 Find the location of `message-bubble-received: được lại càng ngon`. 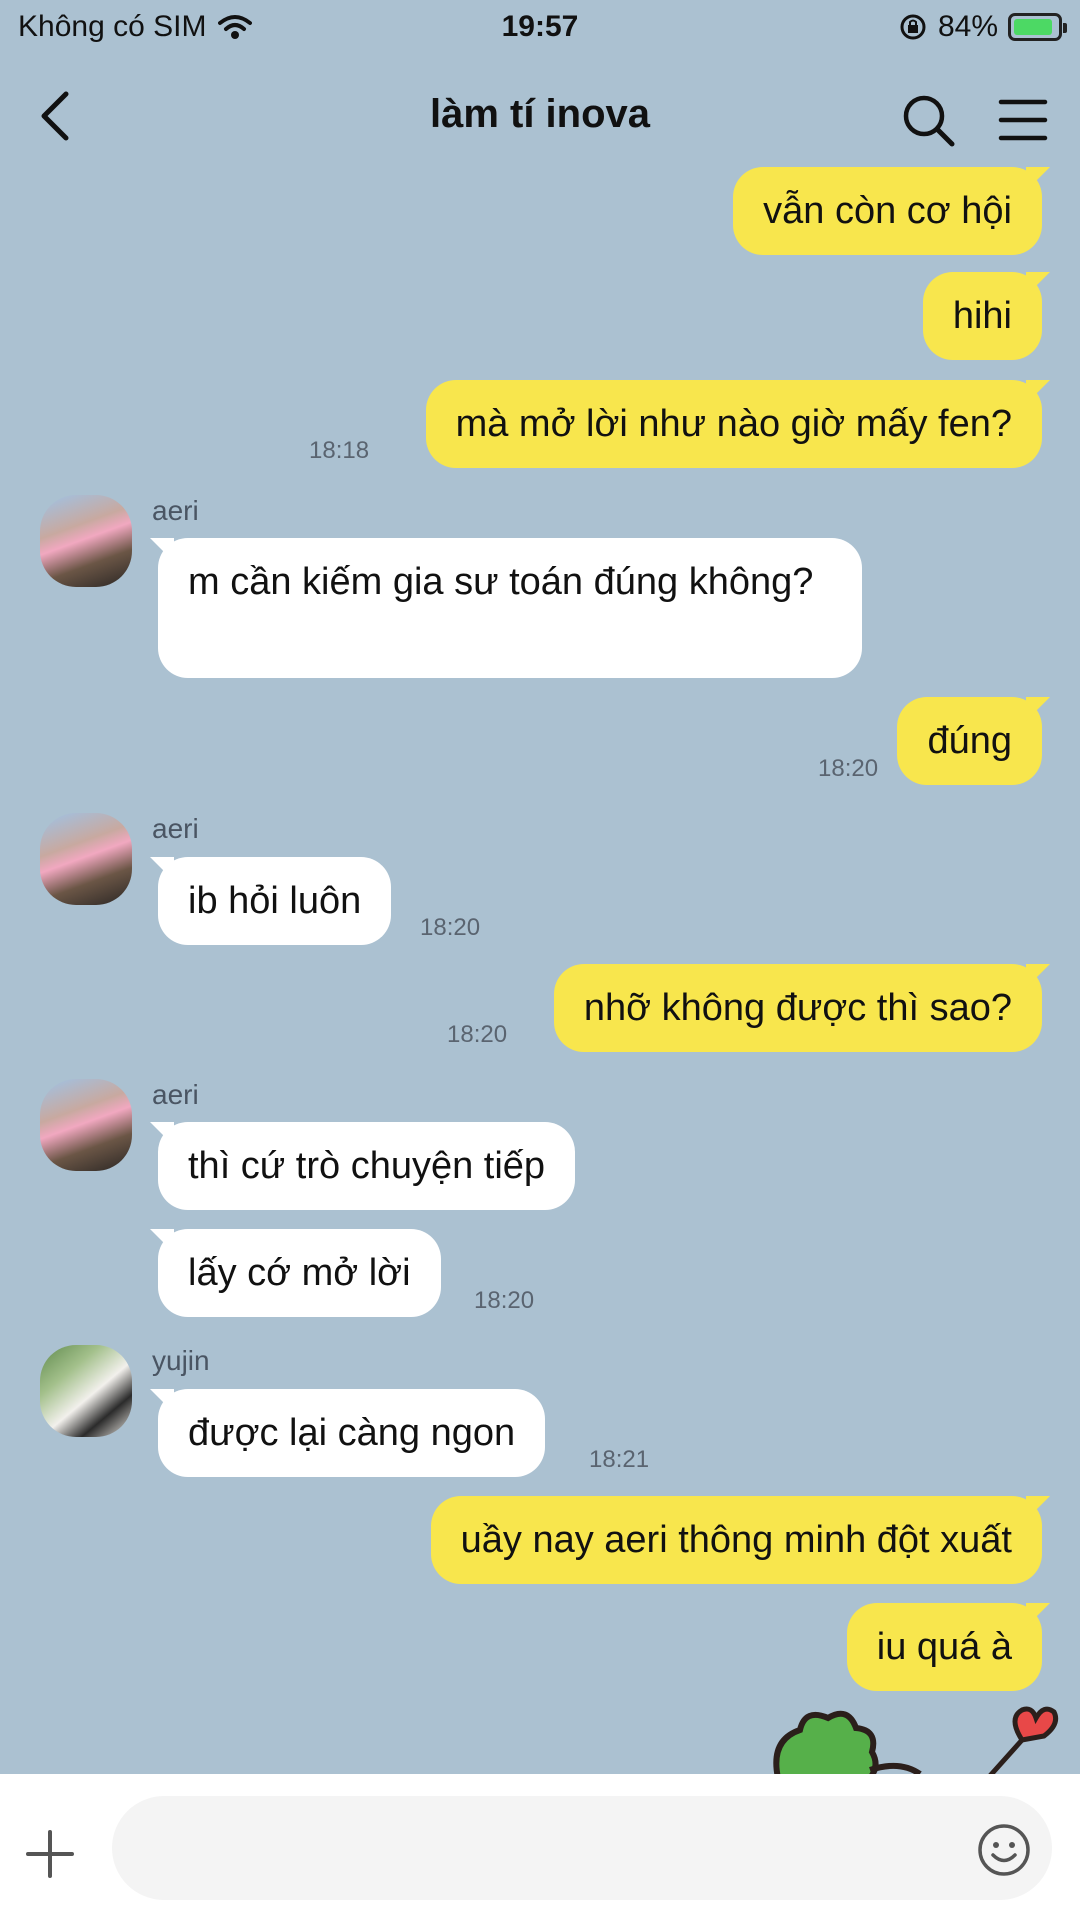

message-bubble-received: được lại càng ngon is located at coordinates (352, 1433).